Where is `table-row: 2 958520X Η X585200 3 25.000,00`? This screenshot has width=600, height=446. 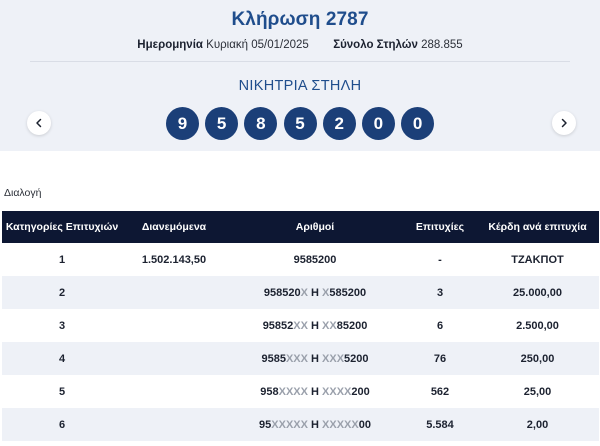
table-row: 2 958520X Η X585200 3 25.000,00 is located at coordinates (300, 292).